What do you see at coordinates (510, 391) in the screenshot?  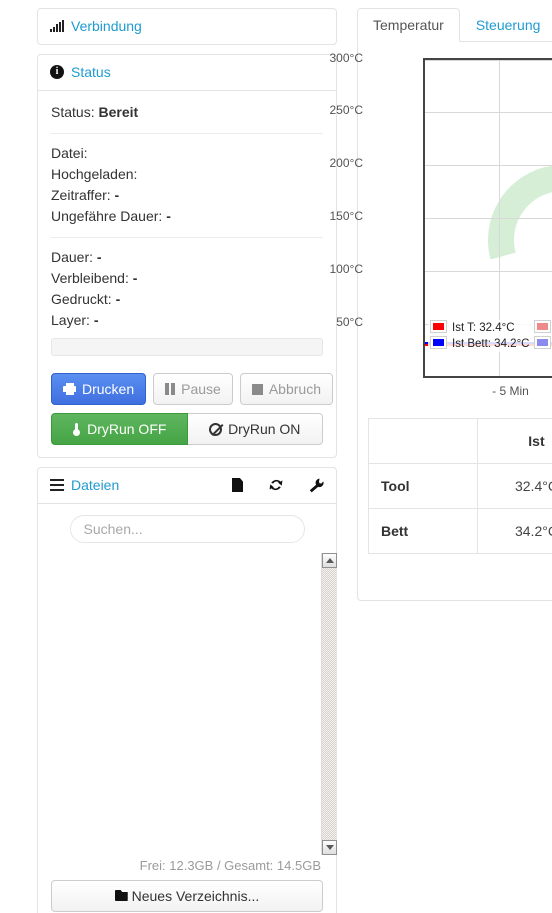 I see `x-axis-label: - 5 Min` at bounding box center [510, 391].